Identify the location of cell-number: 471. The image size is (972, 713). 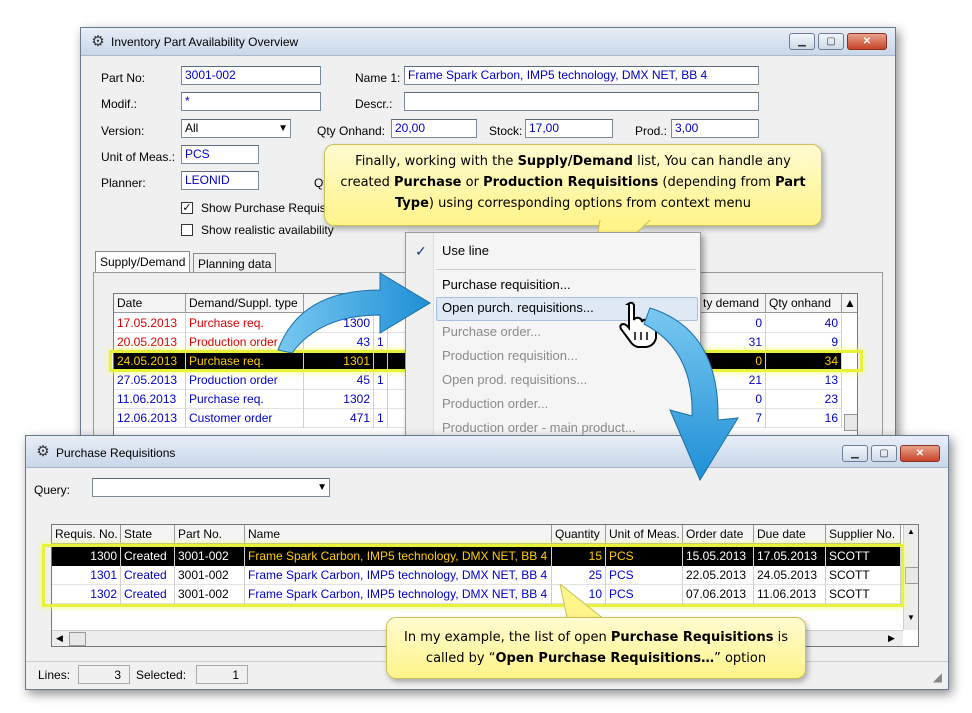
(339, 418).